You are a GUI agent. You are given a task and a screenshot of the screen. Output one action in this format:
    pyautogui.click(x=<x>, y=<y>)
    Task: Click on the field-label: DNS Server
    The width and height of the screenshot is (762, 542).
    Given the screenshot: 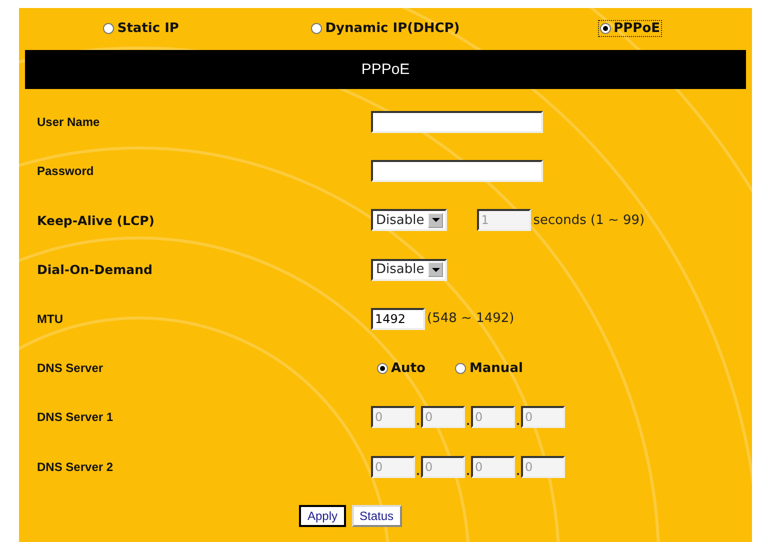 What is the action you would take?
    pyautogui.click(x=70, y=368)
    